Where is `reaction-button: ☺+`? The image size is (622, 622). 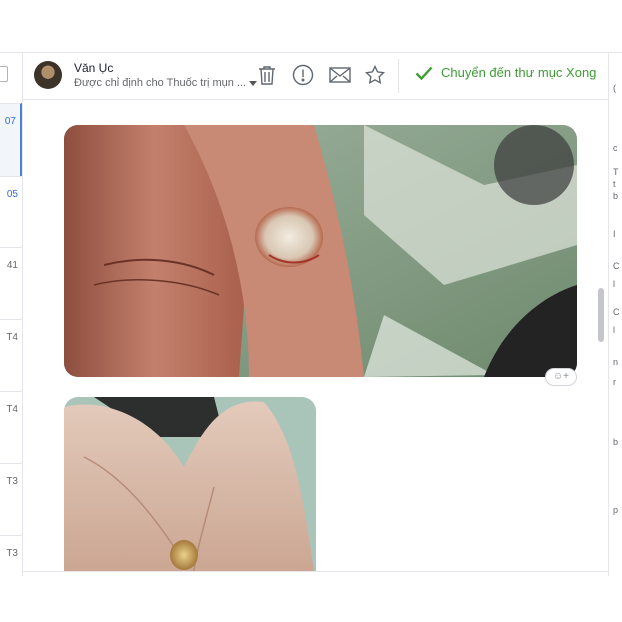 reaction-button: ☺+ is located at coordinates (561, 377).